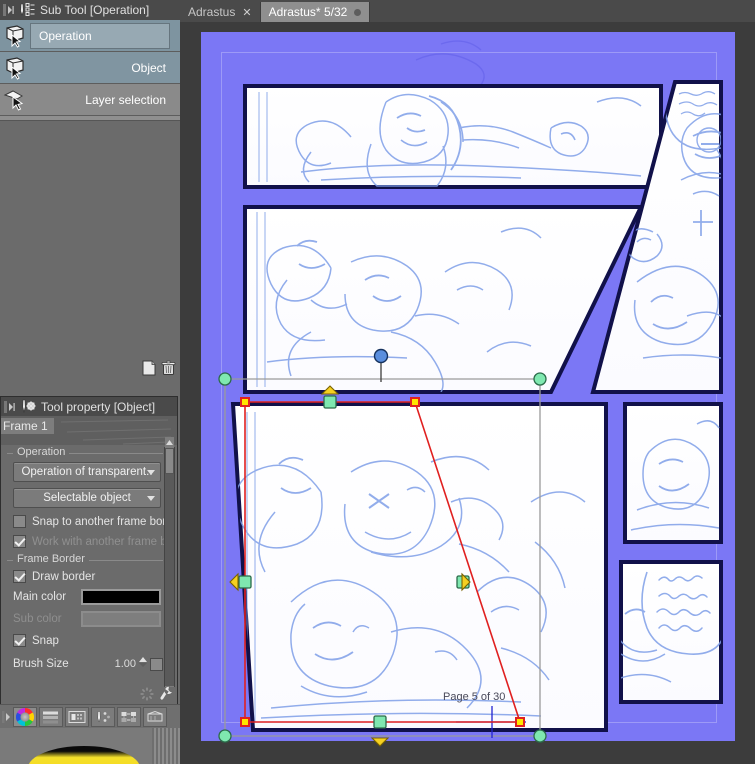 Image resolution: width=755 pixels, height=764 pixels. I want to click on subtool-palette-title: Sub Tool [Operation], so click(95, 10).